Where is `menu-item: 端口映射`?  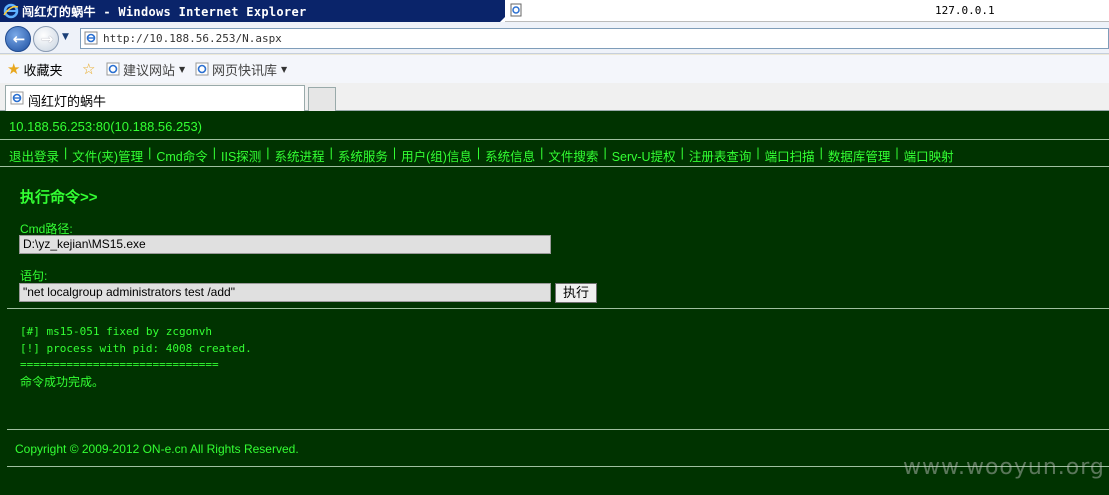 menu-item: 端口映射 is located at coordinates (929, 155).